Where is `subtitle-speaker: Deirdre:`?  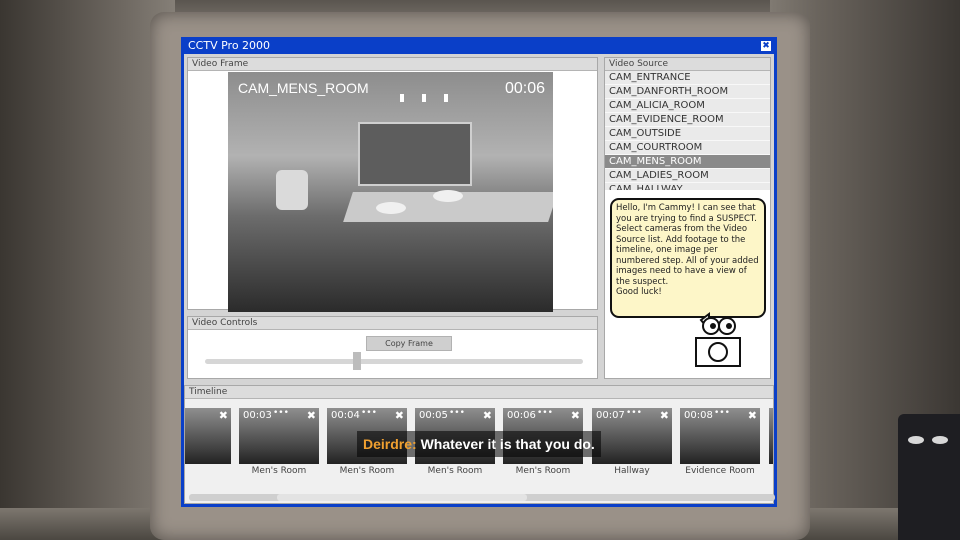 subtitle-speaker: Deirdre: is located at coordinates (390, 444).